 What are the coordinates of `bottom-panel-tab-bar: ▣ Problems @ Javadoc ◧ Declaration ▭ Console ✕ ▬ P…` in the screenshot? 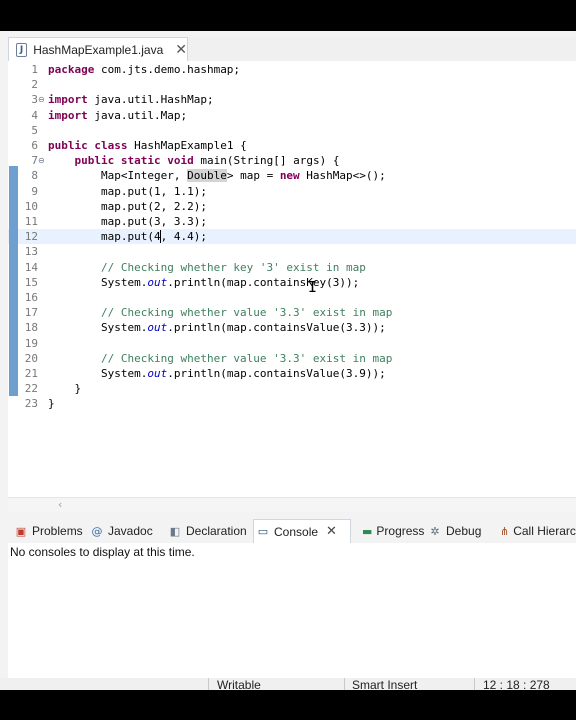 It's located at (292, 531).